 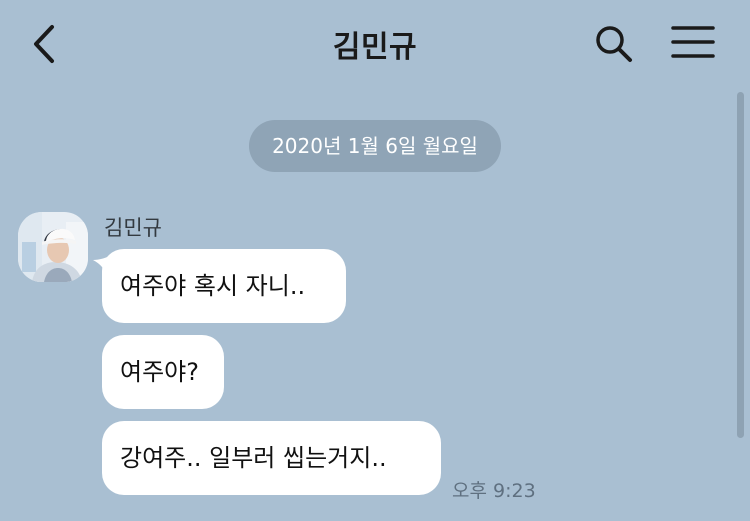 What do you see at coordinates (224, 286) in the screenshot?
I see `message-bubble: 여주야 혹시 자니..` at bounding box center [224, 286].